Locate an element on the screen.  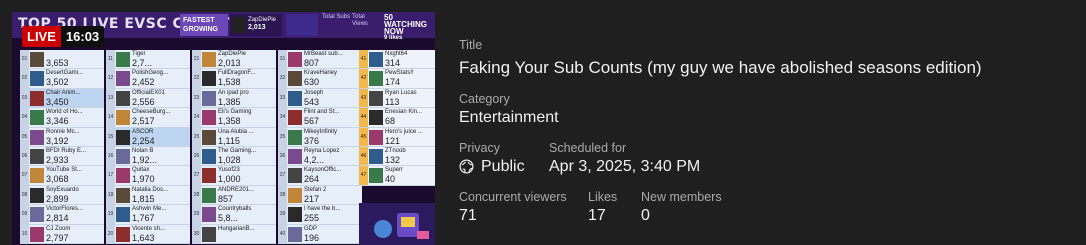
entry-subs: 3,192 is located at coordinates (57, 140).